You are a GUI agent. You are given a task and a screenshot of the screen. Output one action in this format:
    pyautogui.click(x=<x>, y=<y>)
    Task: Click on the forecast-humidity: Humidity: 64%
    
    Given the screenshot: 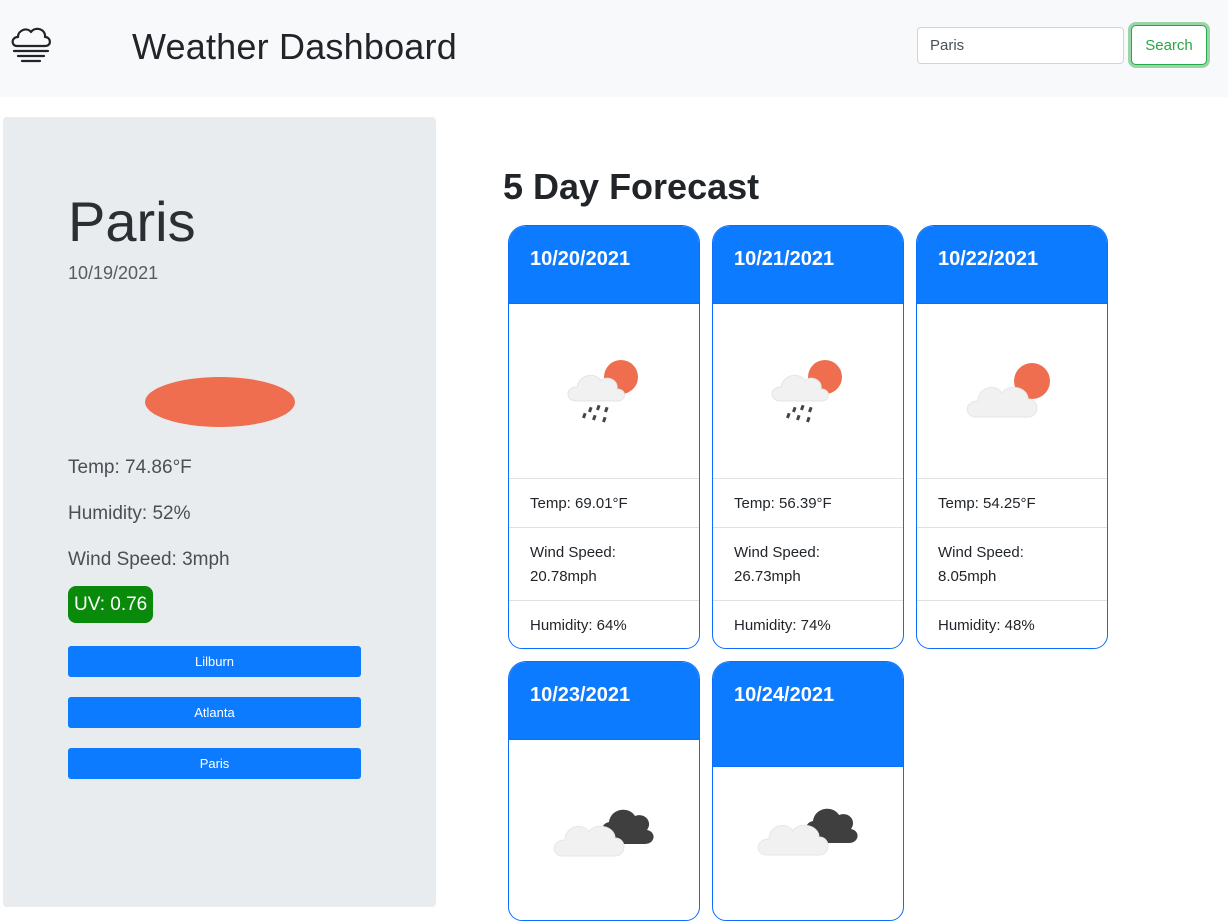 What is the action you would take?
    pyautogui.click(x=578, y=625)
    